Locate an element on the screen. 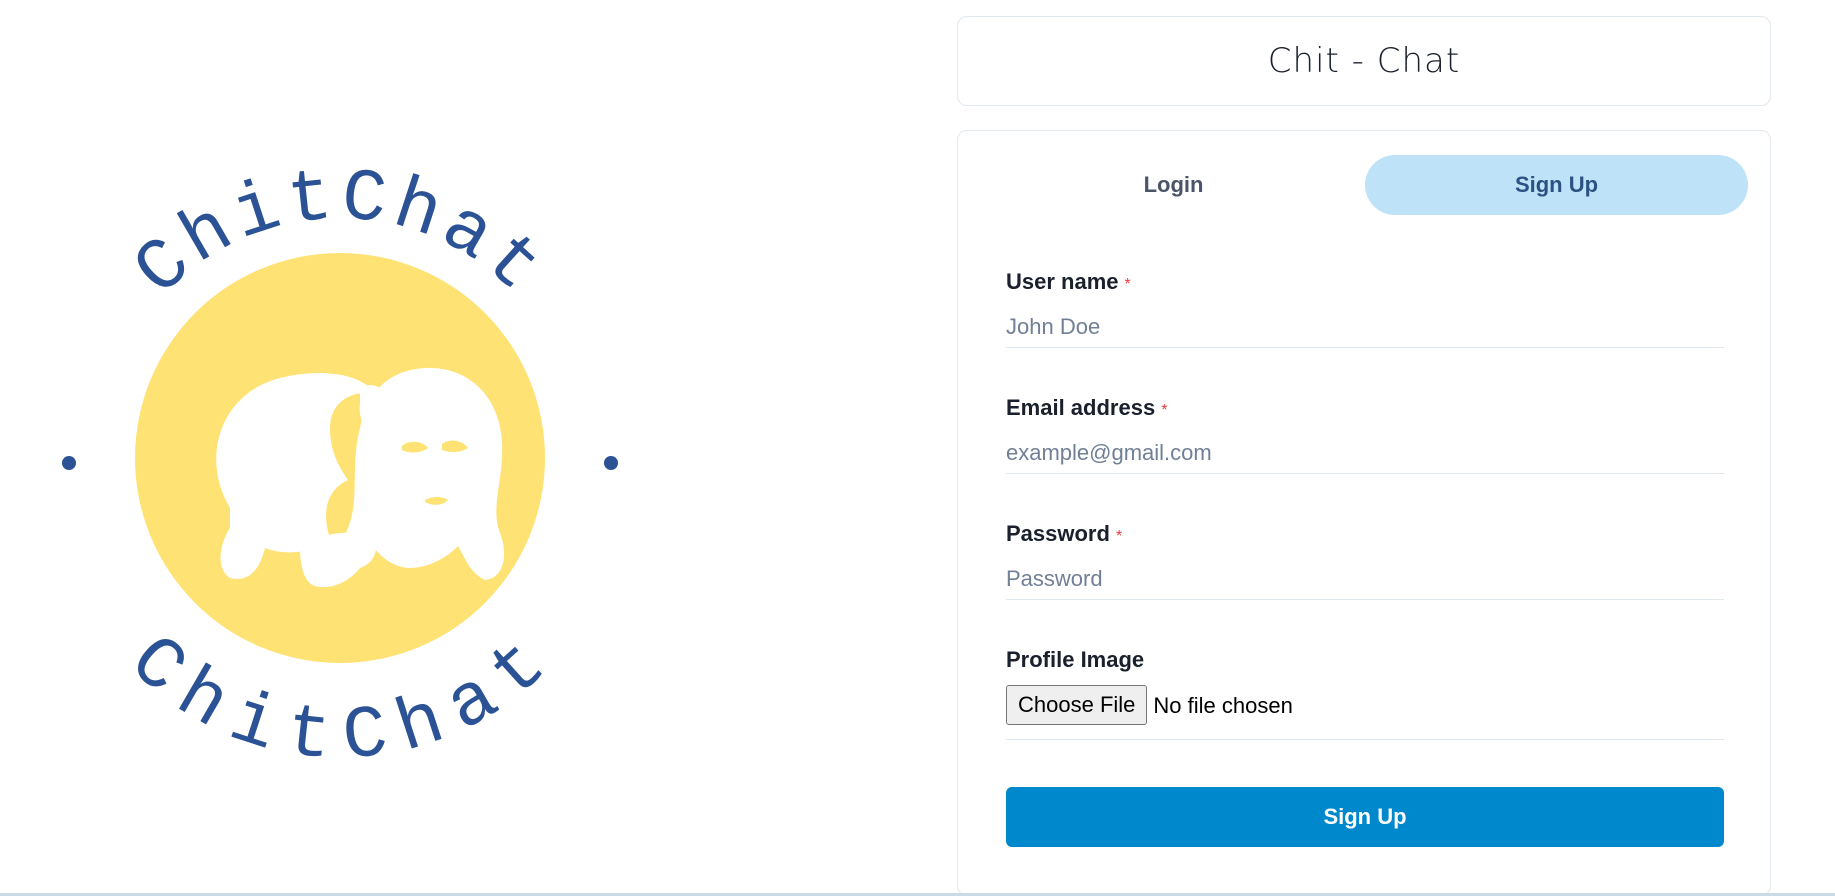 The width and height of the screenshot is (1835, 896). username-label: User name is located at coordinates (1062, 281).